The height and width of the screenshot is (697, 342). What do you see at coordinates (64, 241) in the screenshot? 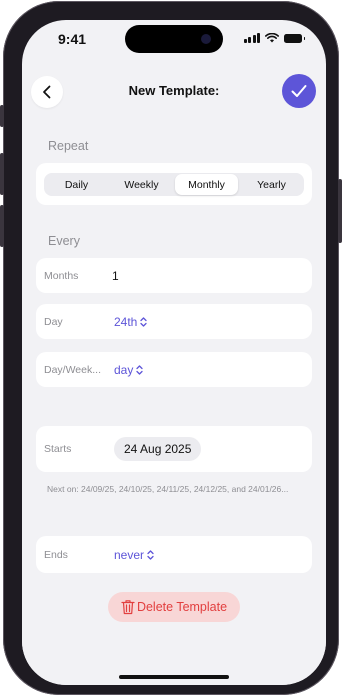
I see `every-section-label: Every` at bounding box center [64, 241].